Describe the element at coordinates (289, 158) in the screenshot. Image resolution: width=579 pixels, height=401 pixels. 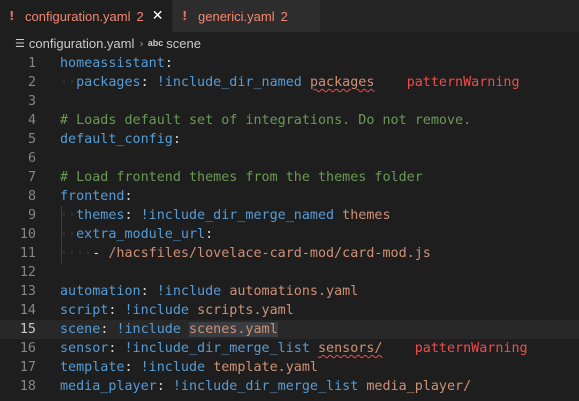
I see `code-line: 6` at that location.